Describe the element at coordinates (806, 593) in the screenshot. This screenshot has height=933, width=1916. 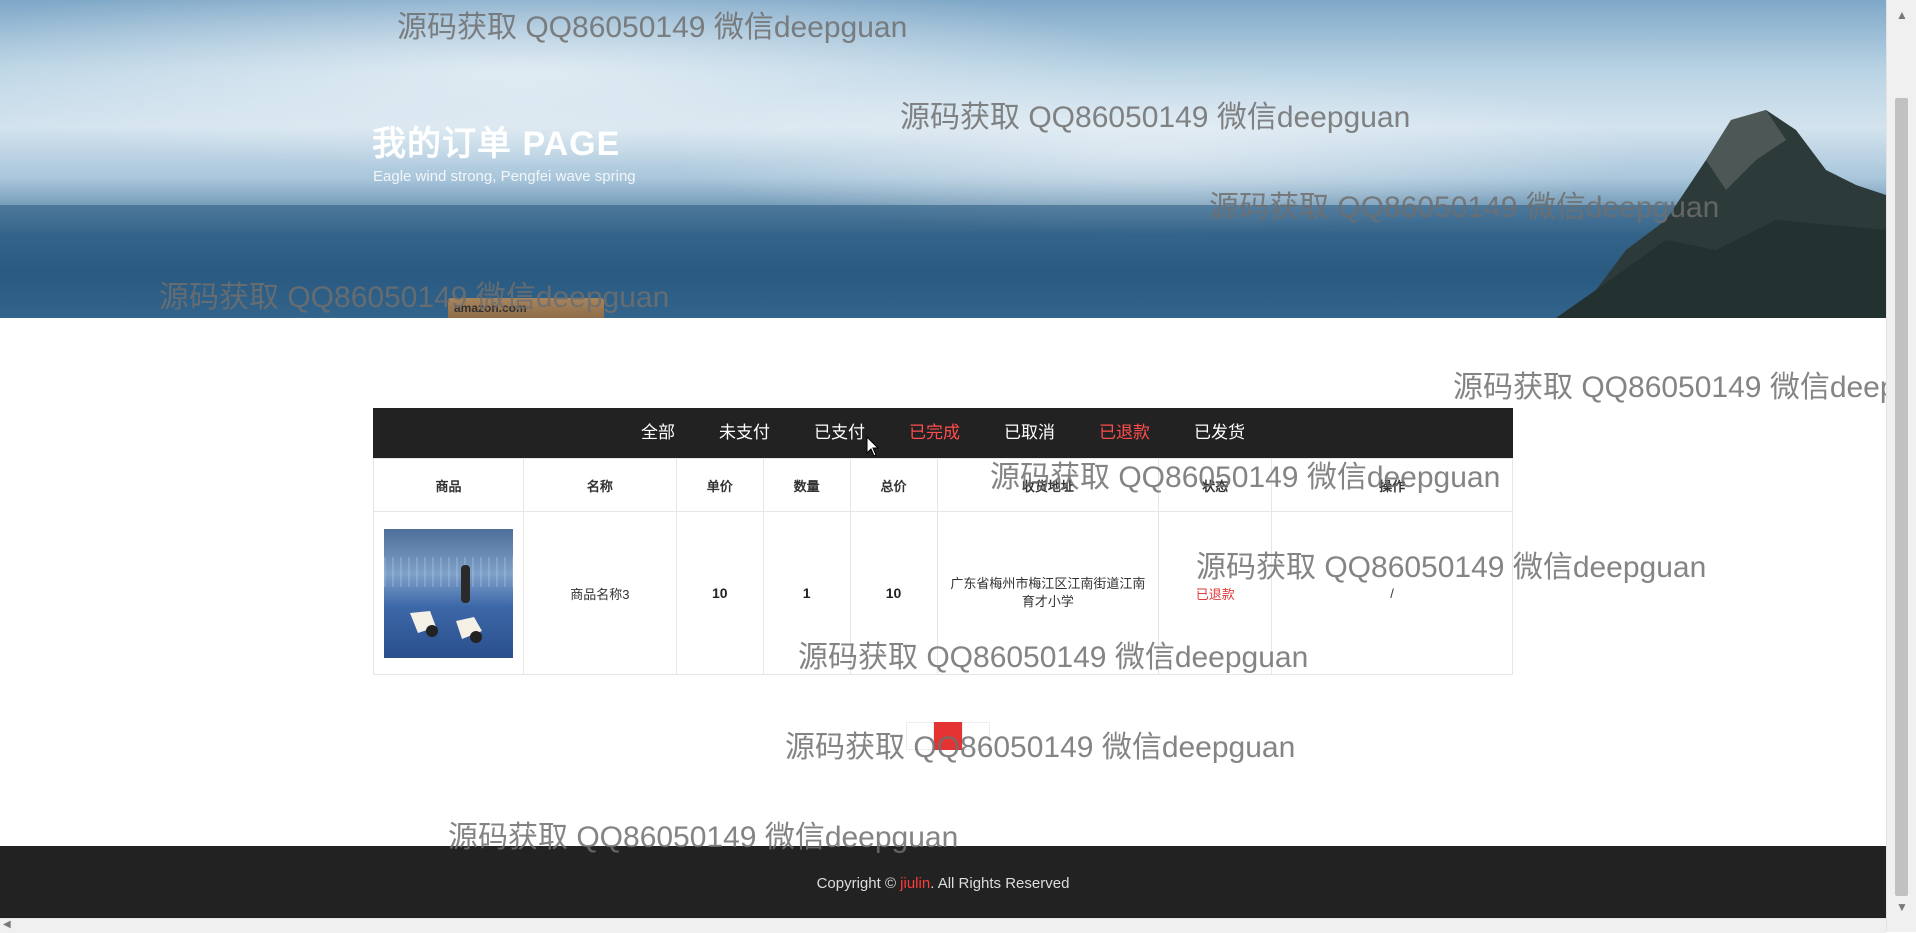
I see `quantity-cell: 1` at that location.